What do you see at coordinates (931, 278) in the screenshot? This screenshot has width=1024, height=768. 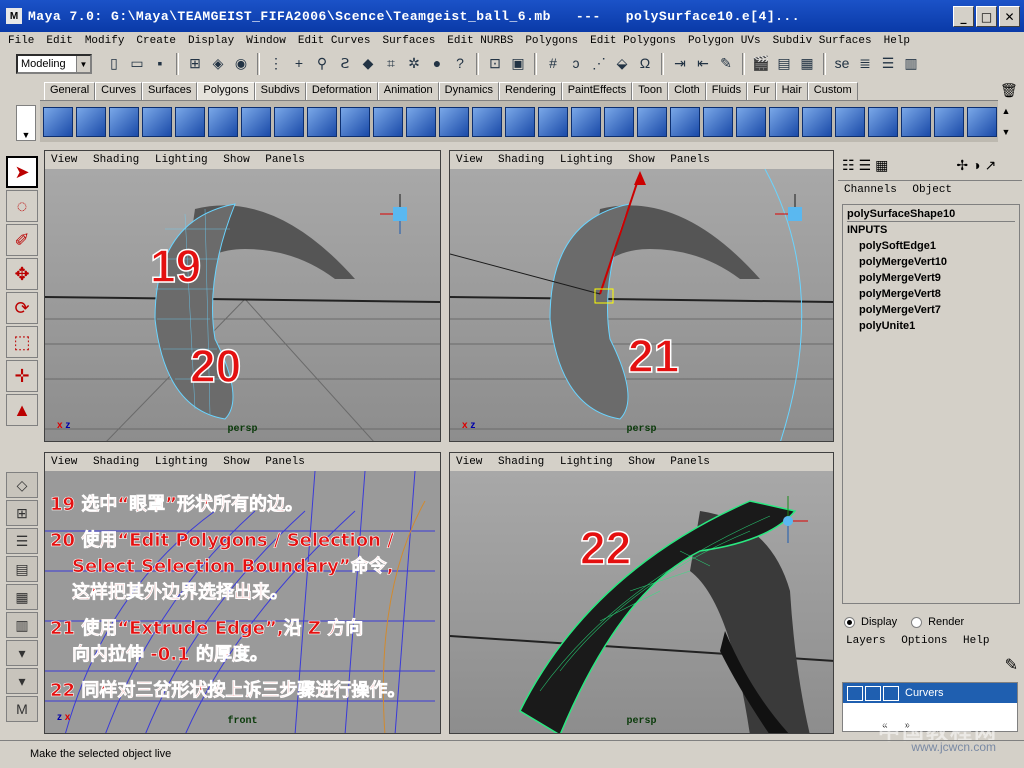 I see `input-node: polyMergeVert9` at bounding box center [931, 278].